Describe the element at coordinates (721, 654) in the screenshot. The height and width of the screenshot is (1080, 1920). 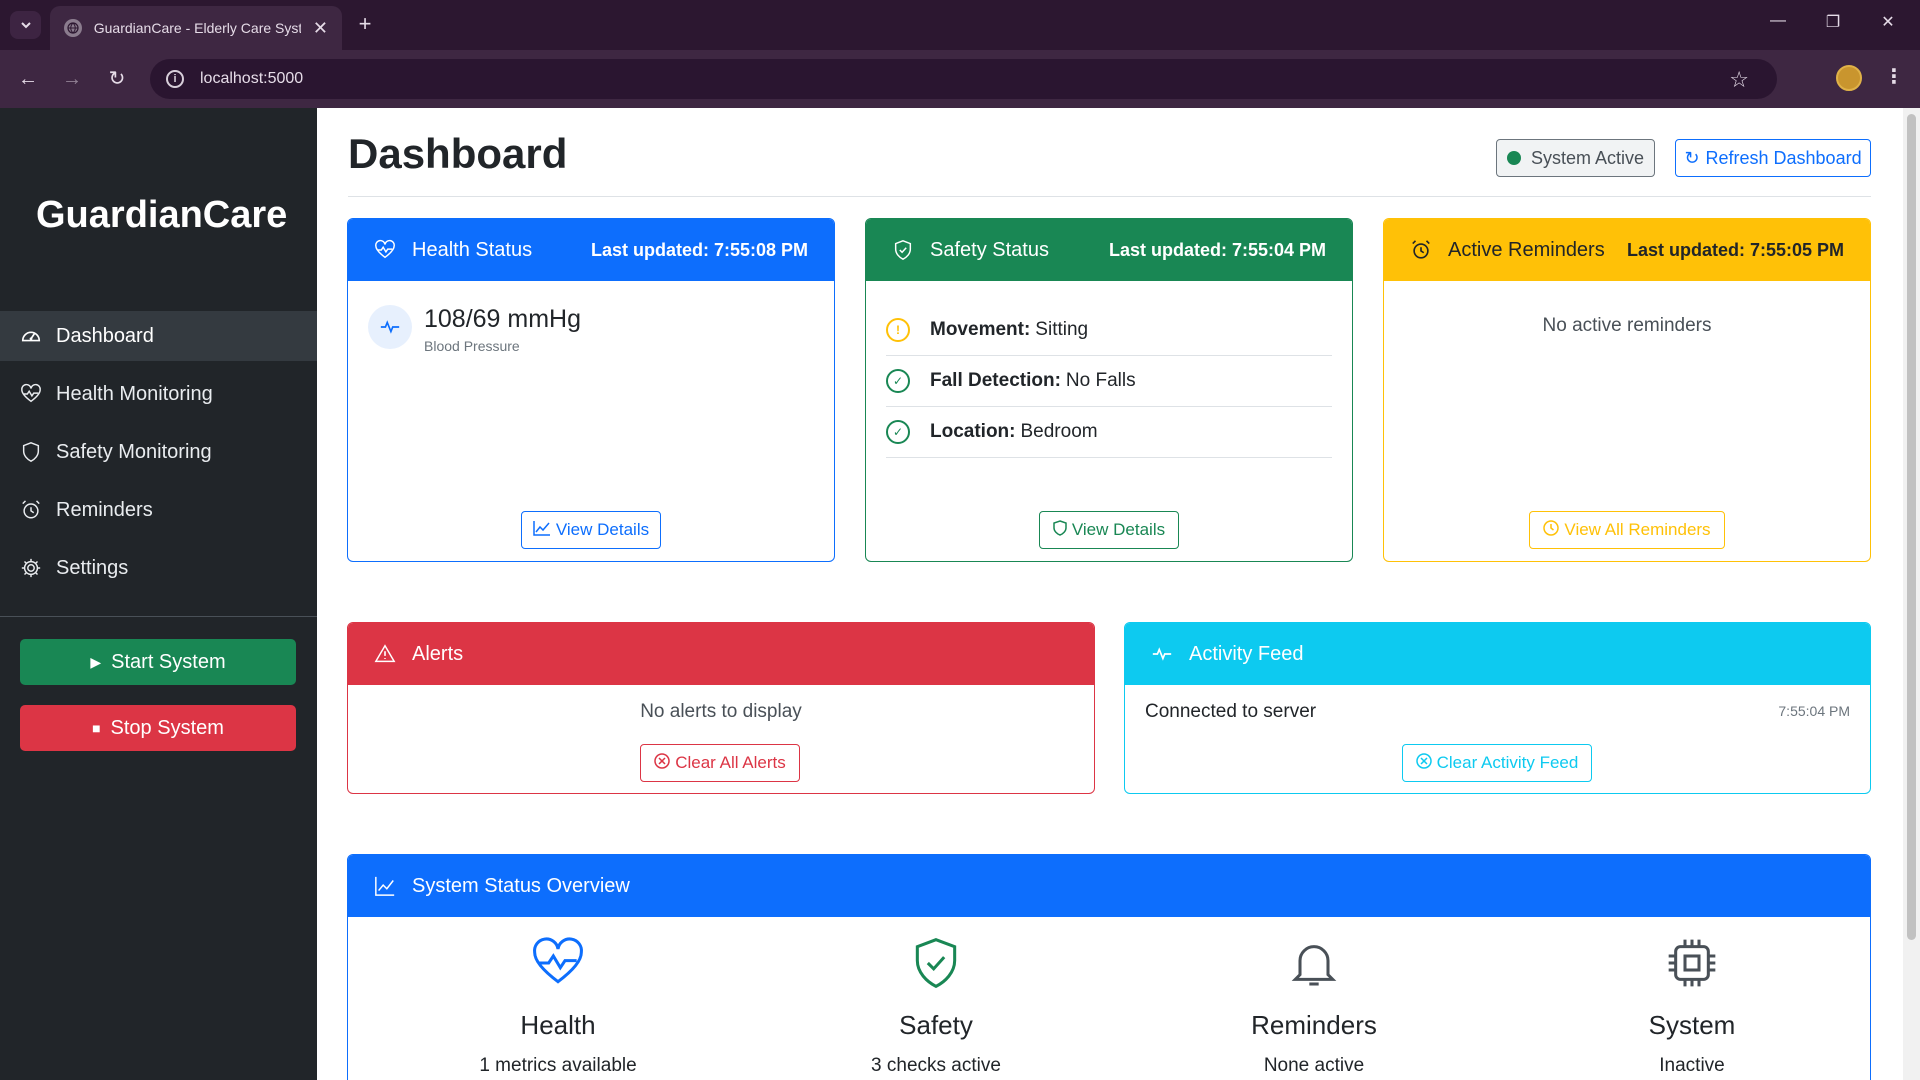
I see `alerts-card-header: Alerts` at that location.